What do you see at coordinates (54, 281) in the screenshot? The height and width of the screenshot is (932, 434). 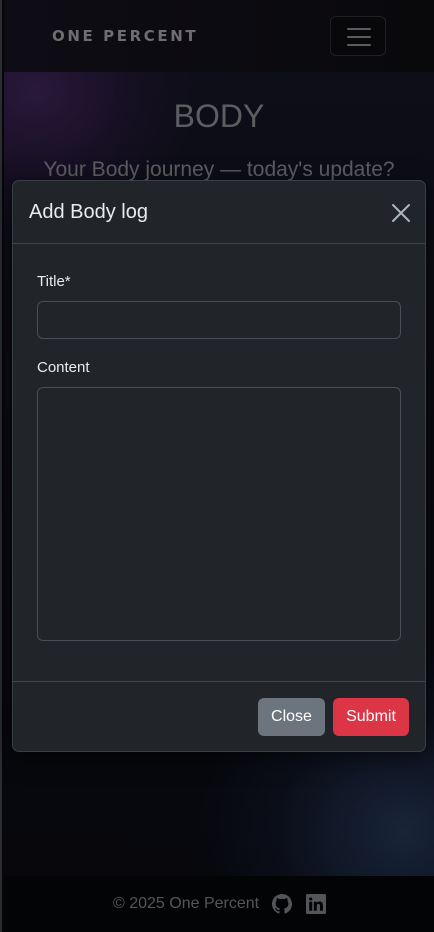 I see `title-label: Title*` at bounding box center [54, 281].